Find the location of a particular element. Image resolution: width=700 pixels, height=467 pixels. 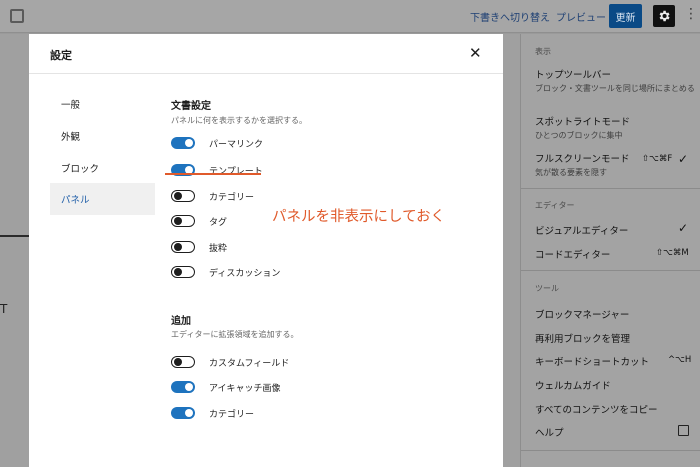

option-label: ディスカッション is located at coordinates (245, 273).